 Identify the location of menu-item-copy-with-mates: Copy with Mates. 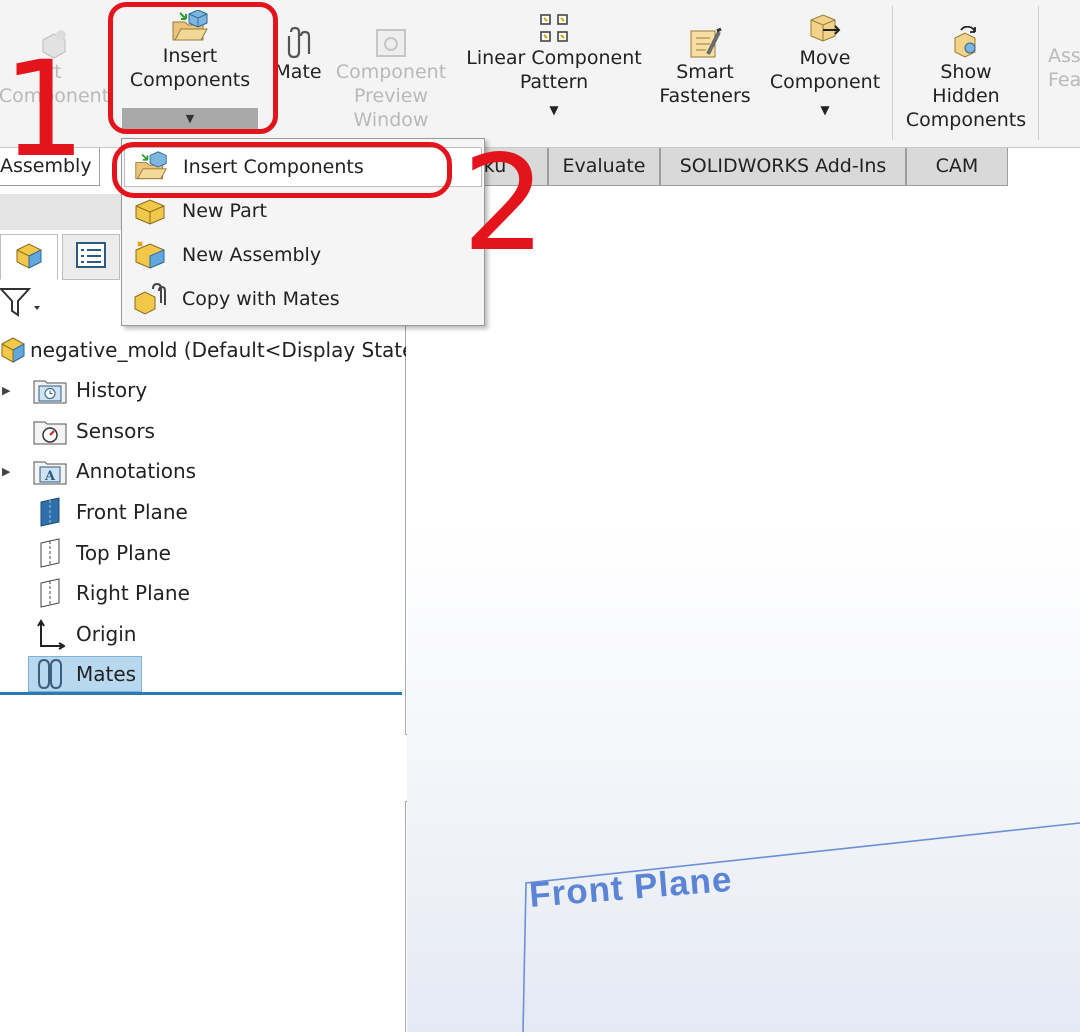
(303, 299).